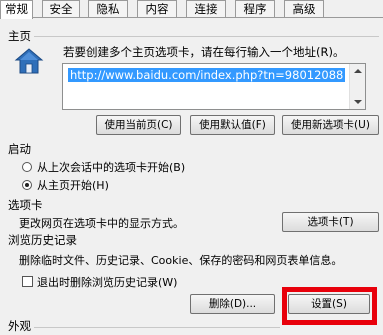  Describe the element at coordinates (357, 86) in the screenshot. I see `textarea-scrollbar` at that location.